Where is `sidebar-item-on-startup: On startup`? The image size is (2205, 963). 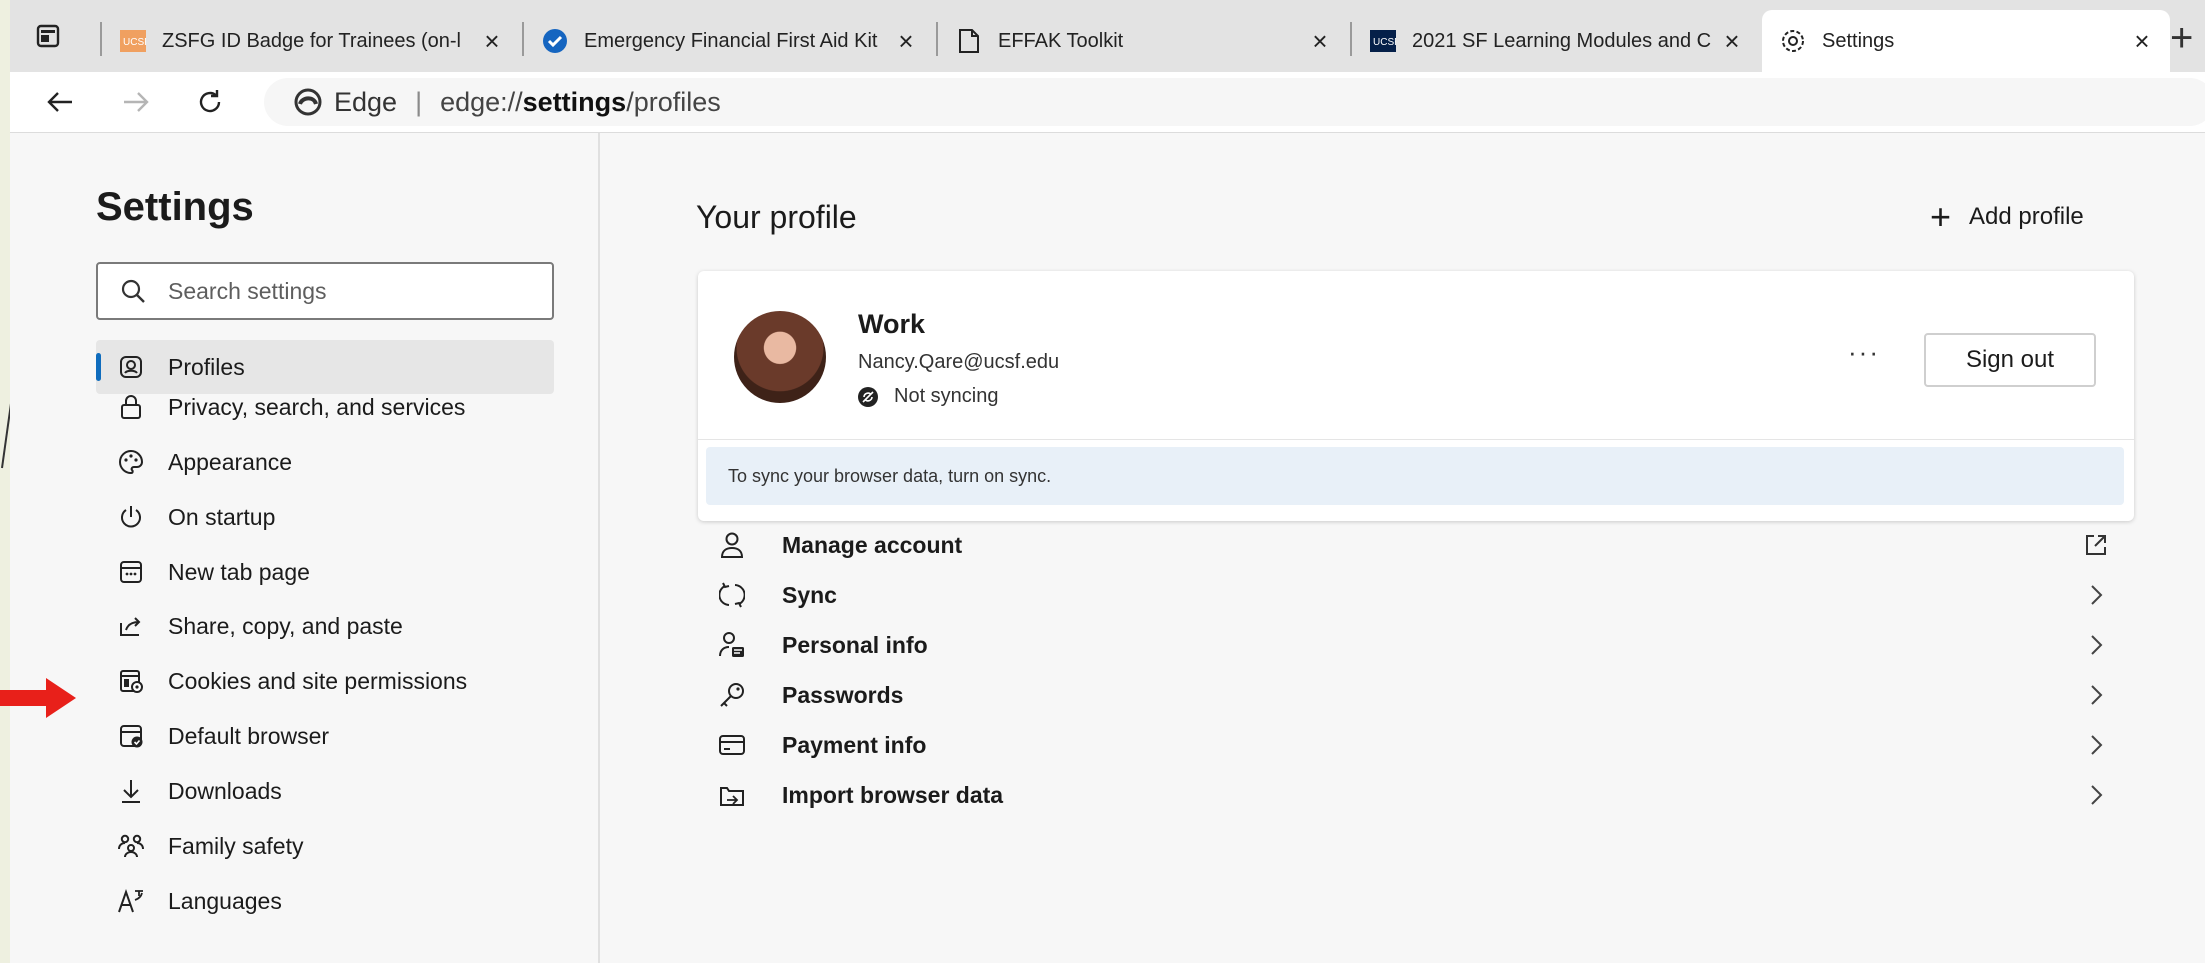
sidebar-item-on-startup: On startup is located at coordinates (325, 517).